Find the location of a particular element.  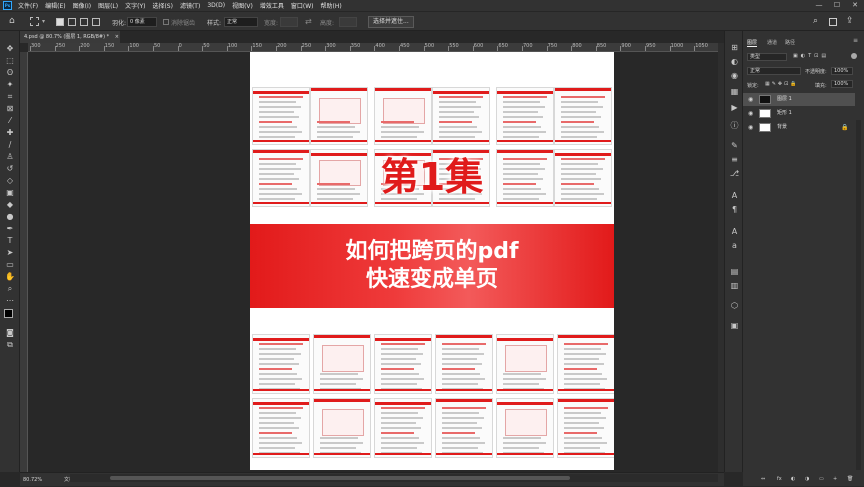

marquee-tool-icon: ⬚ is located at coordinates (10, 60).